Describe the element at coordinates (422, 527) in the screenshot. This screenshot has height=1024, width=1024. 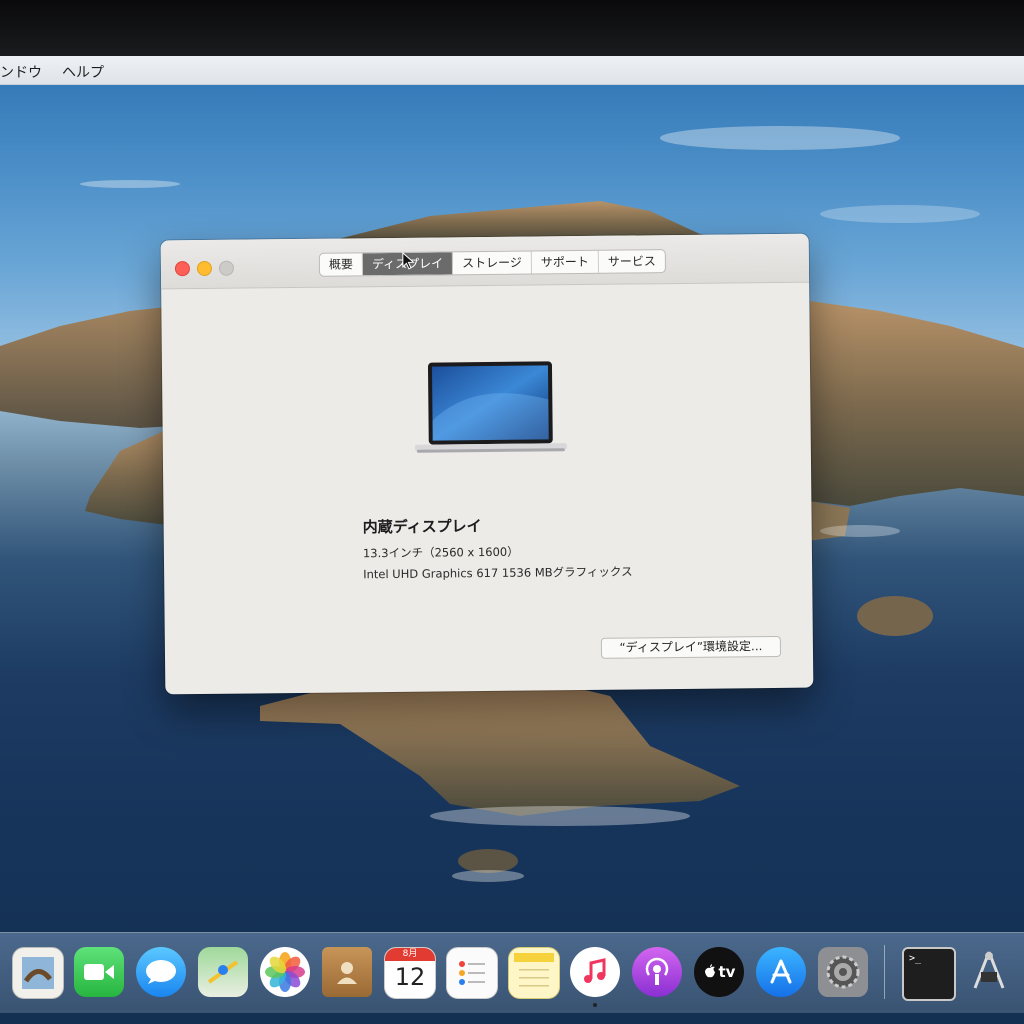
I see `display-name: 内蔵ディスプレイ` at that location.